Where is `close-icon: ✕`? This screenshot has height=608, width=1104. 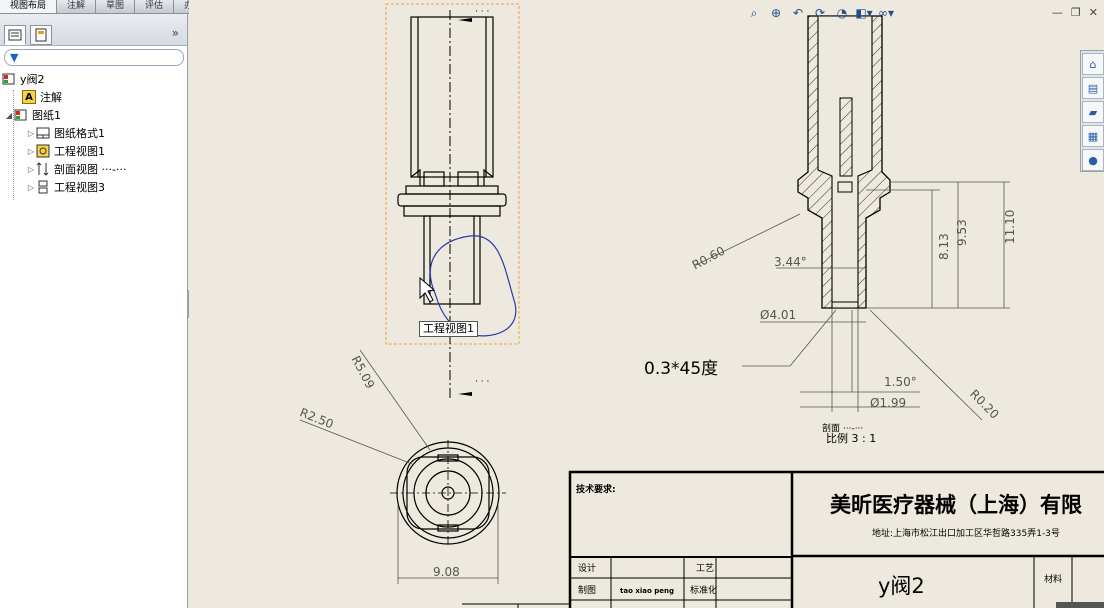
close-icon: ✕ is located at coordinates (1093, 12).